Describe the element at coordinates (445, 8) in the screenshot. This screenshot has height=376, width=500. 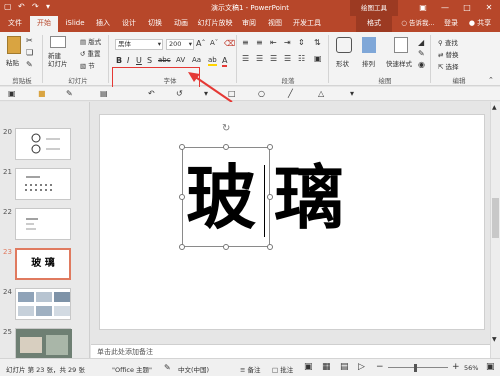
I see `minimize-icon: —` at that location.